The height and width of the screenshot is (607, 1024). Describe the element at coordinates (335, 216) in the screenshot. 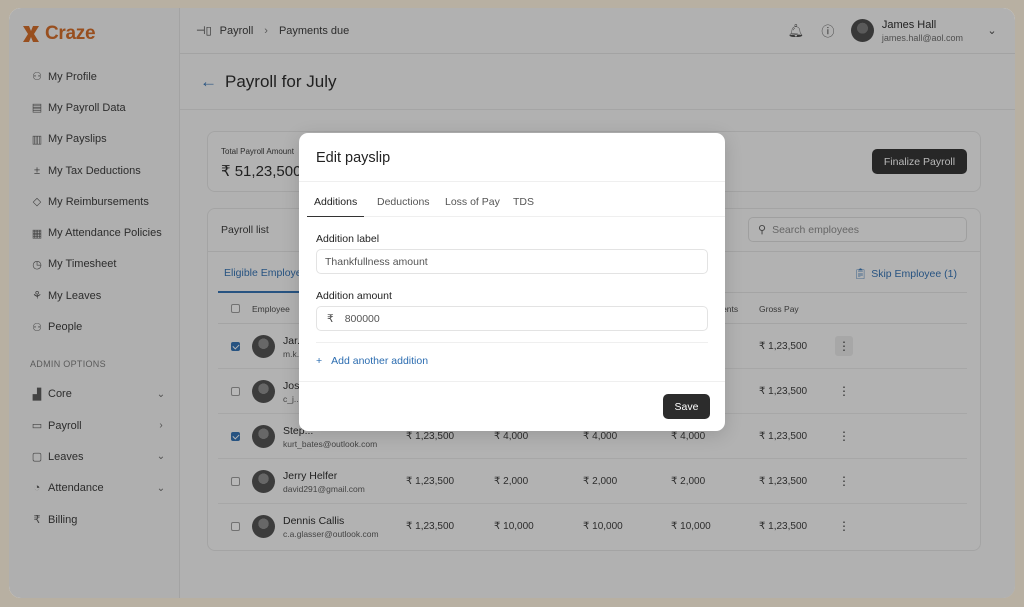

I see `active-tab-underline` at that location.